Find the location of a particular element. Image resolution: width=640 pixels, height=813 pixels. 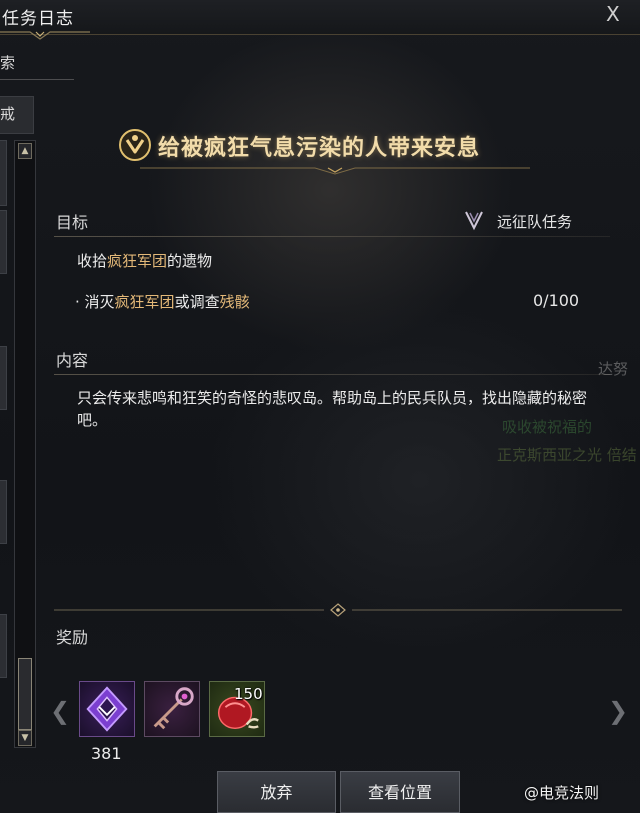

objective-highlight: 残骸 is located at coordinates (234, 302).